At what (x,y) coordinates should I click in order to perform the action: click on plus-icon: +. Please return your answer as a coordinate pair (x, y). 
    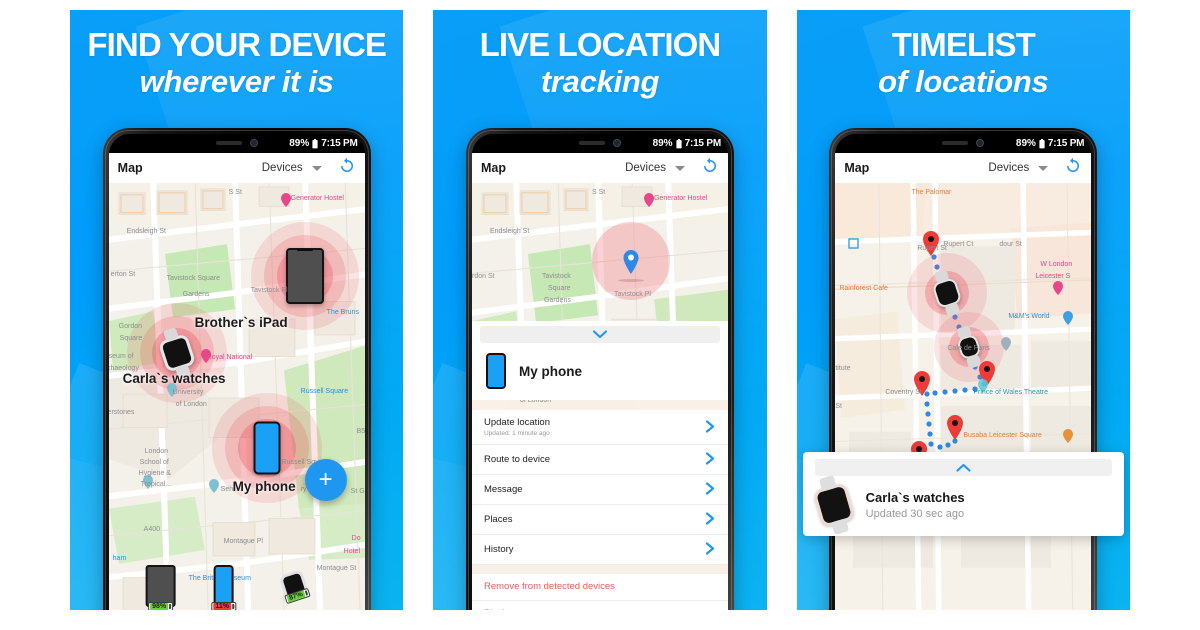
    Looking at the image, I should click on (325, 479).